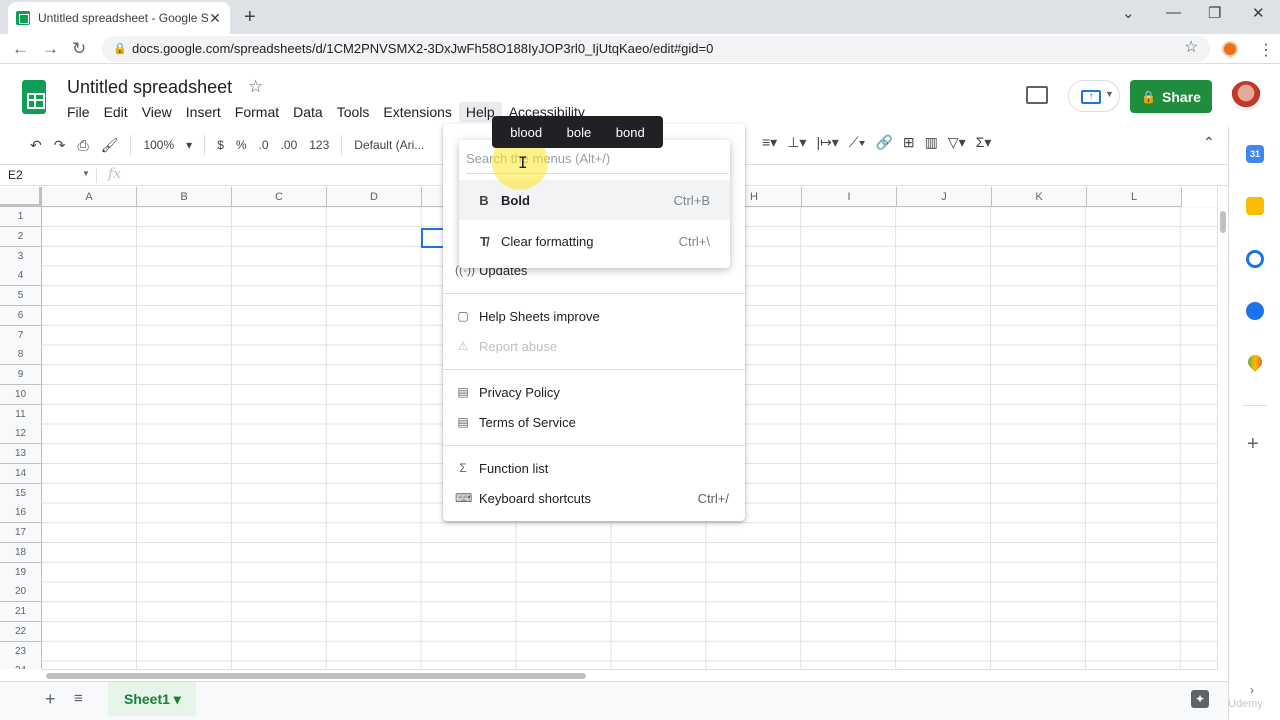 The width and height of the screenshot is (1280, 720). I want to click on column-header: J, so click(944, 197).